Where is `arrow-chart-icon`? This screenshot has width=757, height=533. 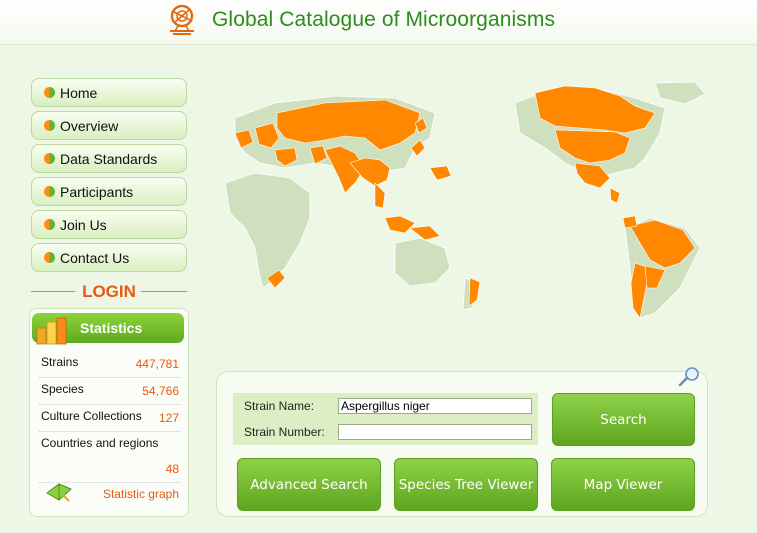
arrow-chart-icon is located at coordinates (59, 492).